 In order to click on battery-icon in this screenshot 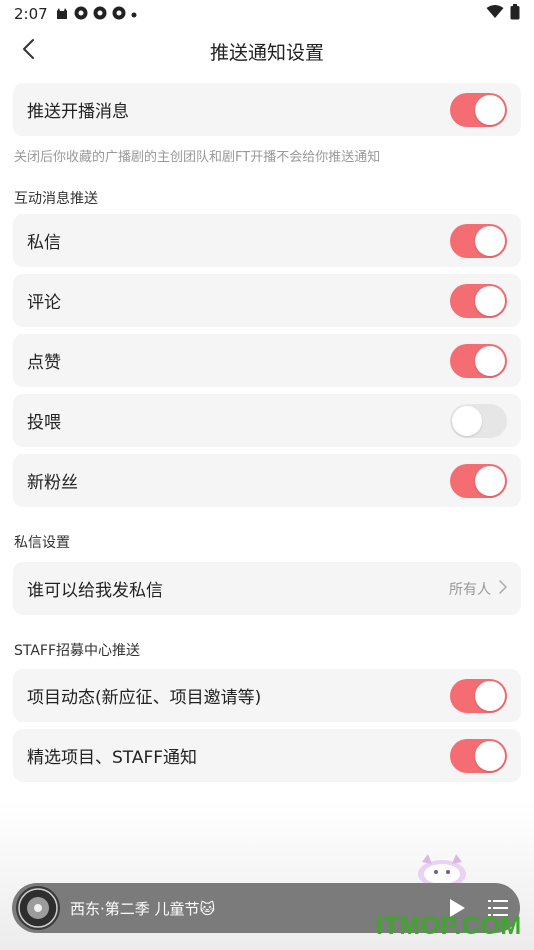, I will do `click(515, 14)`.